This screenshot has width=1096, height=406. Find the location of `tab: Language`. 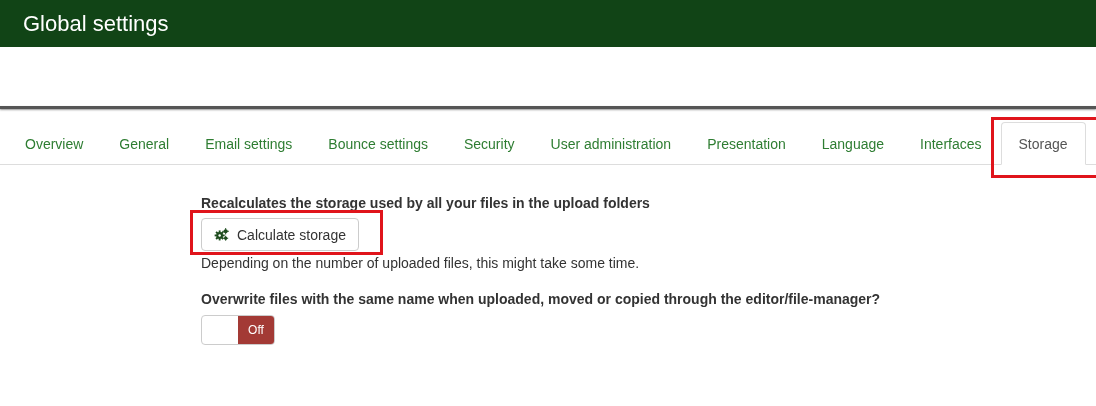

tab: Language is located at coordinates (853, 143).